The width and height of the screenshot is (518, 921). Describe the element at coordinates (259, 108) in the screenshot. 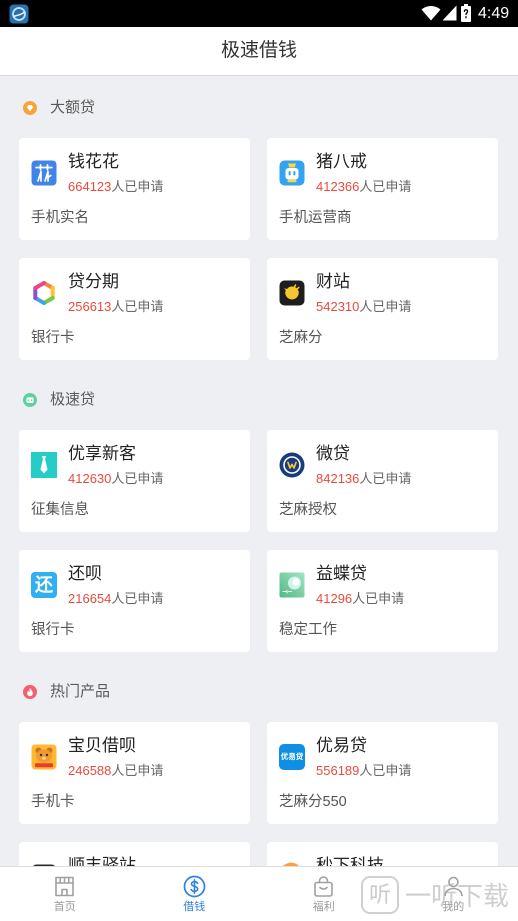

I see `section-header: 大额贷` at that location.